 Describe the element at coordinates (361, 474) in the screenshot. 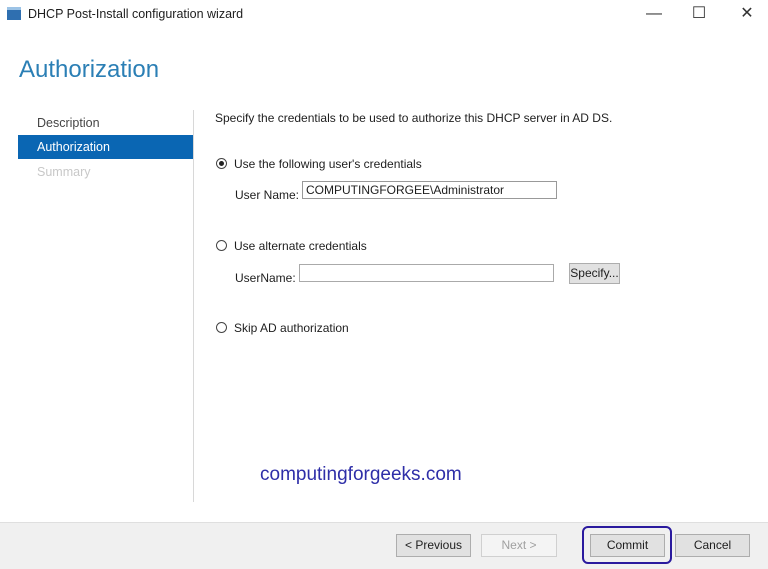

I see `watermark: computingforgeeks.com` at that location.